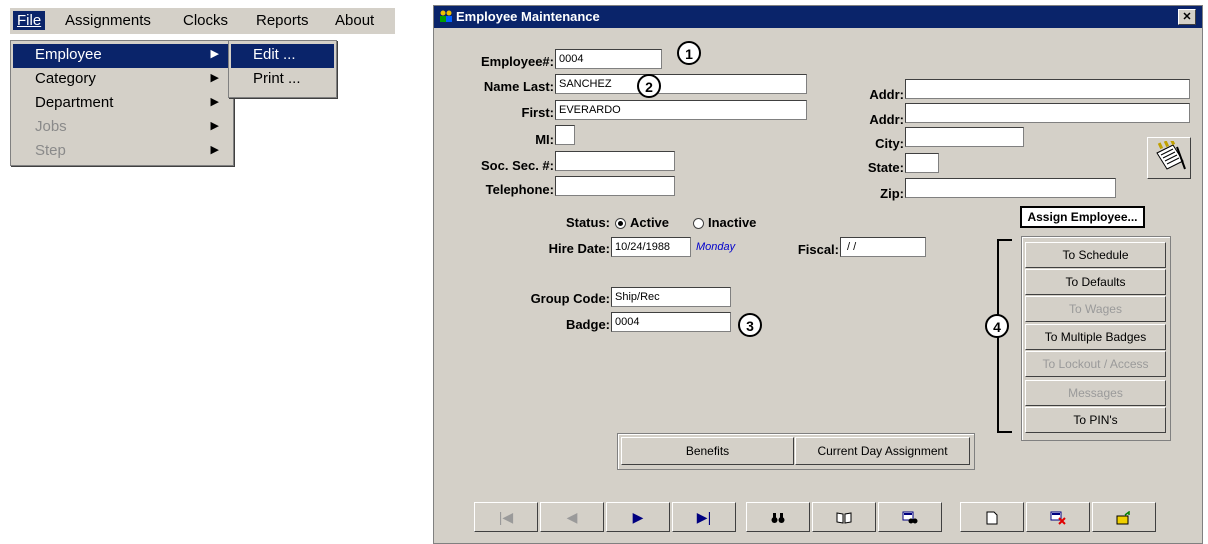 The image size is (1208, 544). I want to click on group-code-input: Ship/Rec, so click(671, 297).